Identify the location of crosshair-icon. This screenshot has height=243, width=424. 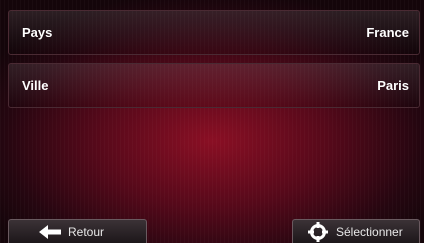
(318, 231).